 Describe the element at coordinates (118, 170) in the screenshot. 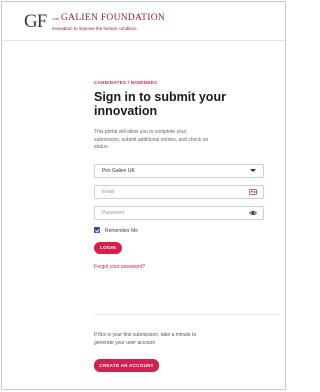

I see `competition-select-value: Prix Galien UK` at that location.